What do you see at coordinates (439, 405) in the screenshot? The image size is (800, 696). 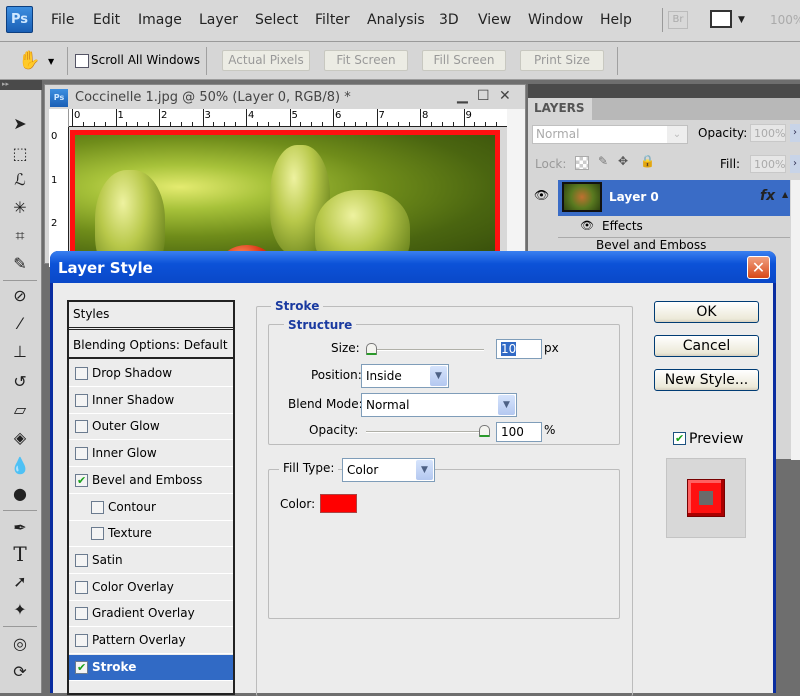 I see `blend-mode-select: Normal ▼` at bounding box center [439, 405].